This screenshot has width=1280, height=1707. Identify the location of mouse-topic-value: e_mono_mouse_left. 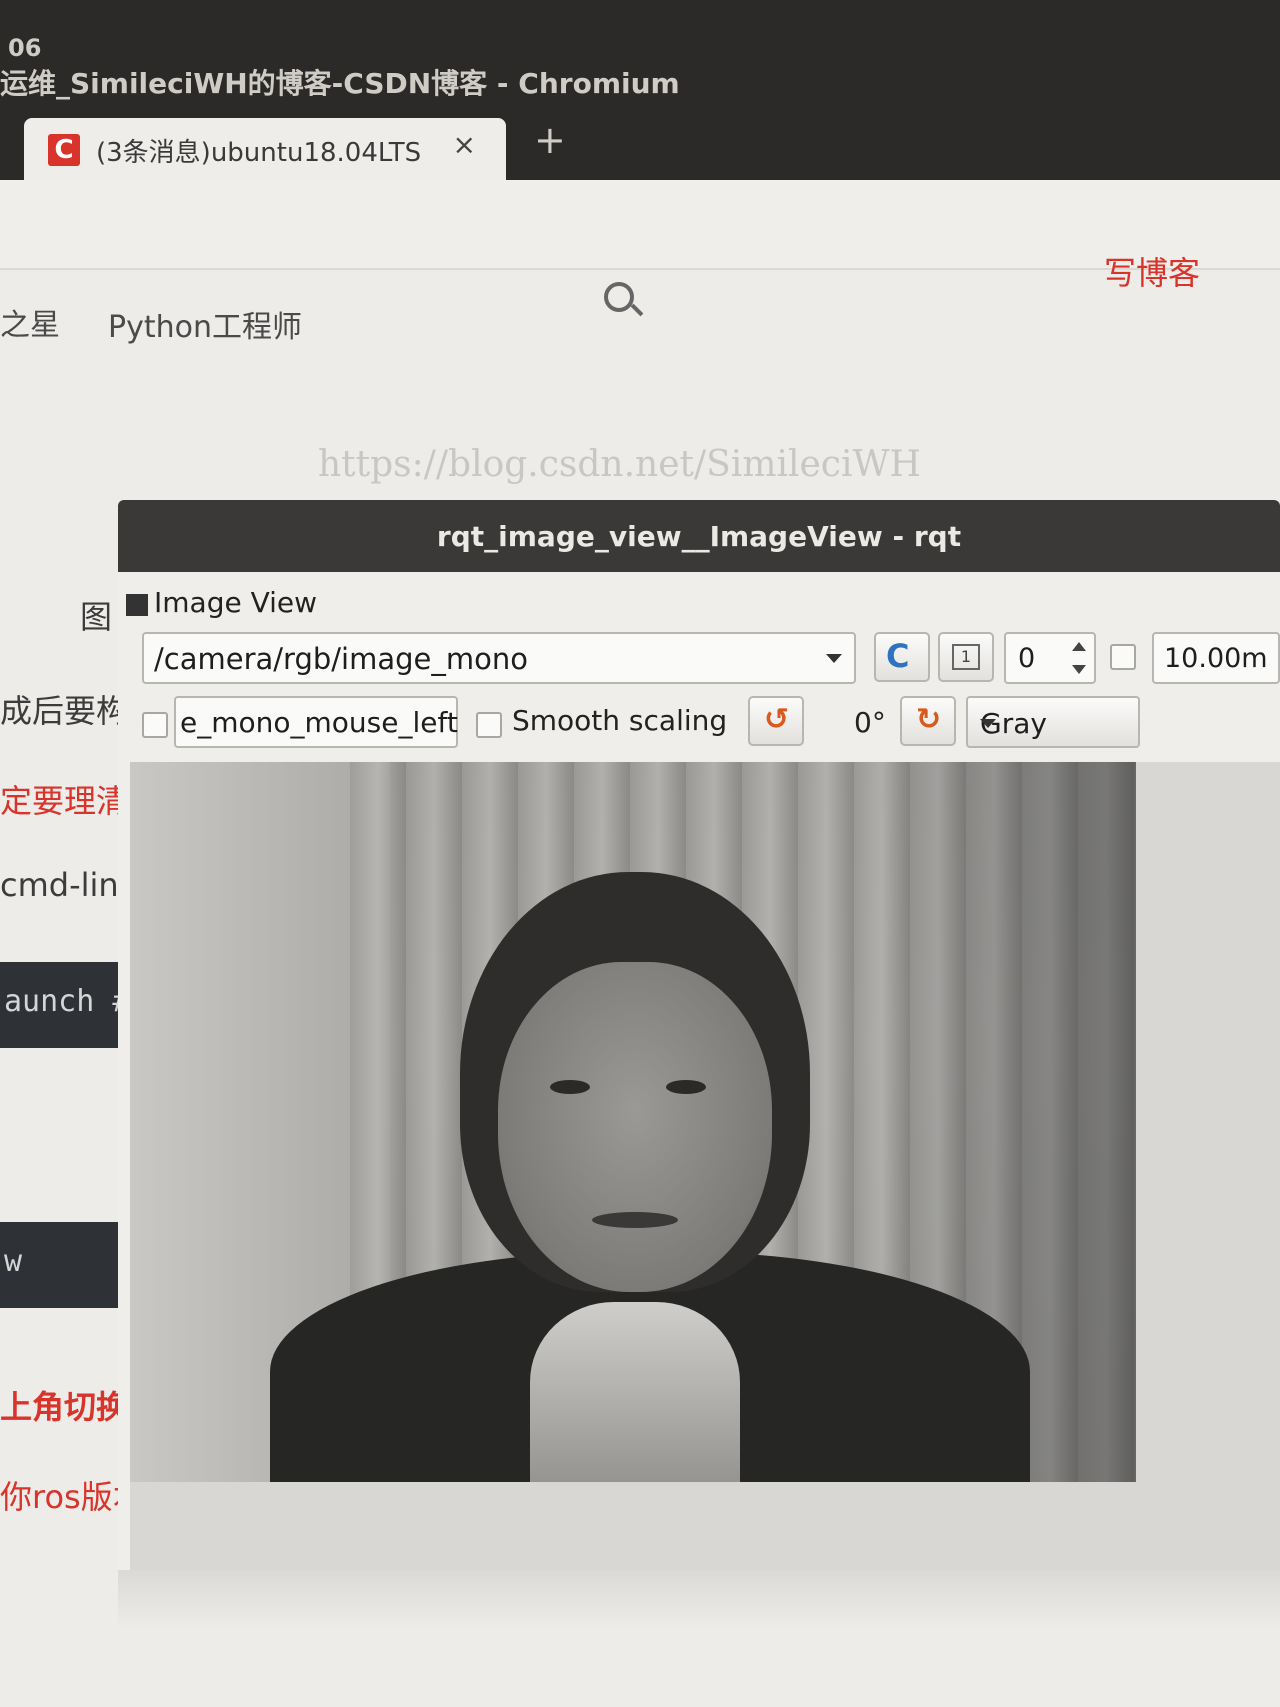
(319, 722).